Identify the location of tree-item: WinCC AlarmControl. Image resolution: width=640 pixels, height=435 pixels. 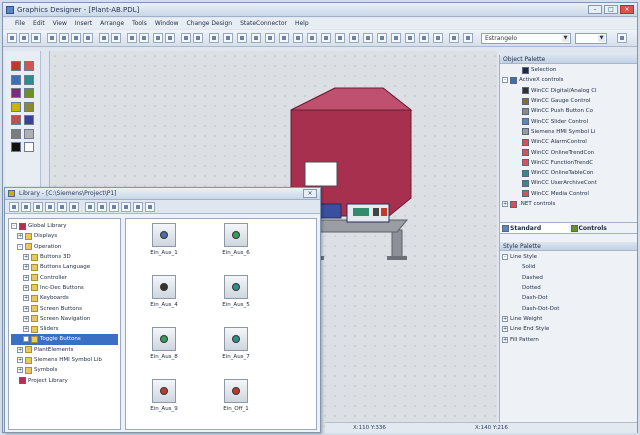
(568, 142).